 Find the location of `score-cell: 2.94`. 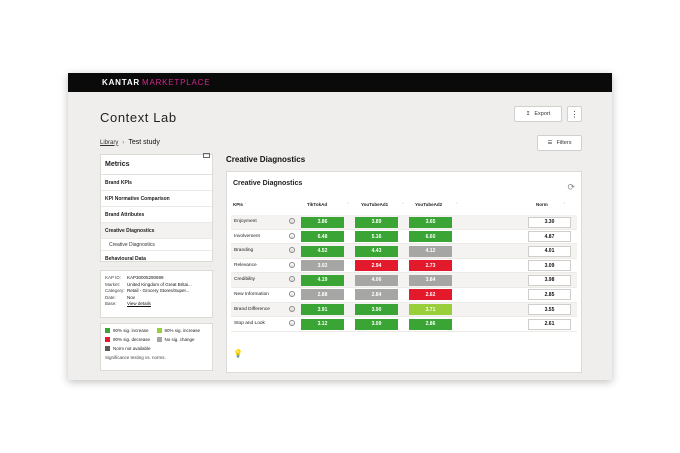

score-cell: 2.94 is located at coordinates (376, 266).